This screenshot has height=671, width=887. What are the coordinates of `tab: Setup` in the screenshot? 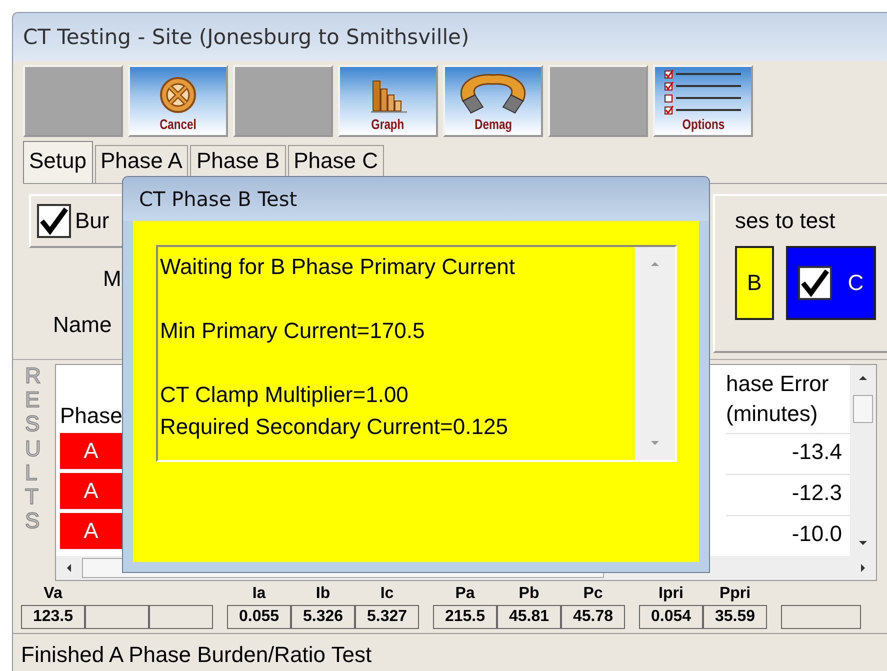 It's located at (57, 162).